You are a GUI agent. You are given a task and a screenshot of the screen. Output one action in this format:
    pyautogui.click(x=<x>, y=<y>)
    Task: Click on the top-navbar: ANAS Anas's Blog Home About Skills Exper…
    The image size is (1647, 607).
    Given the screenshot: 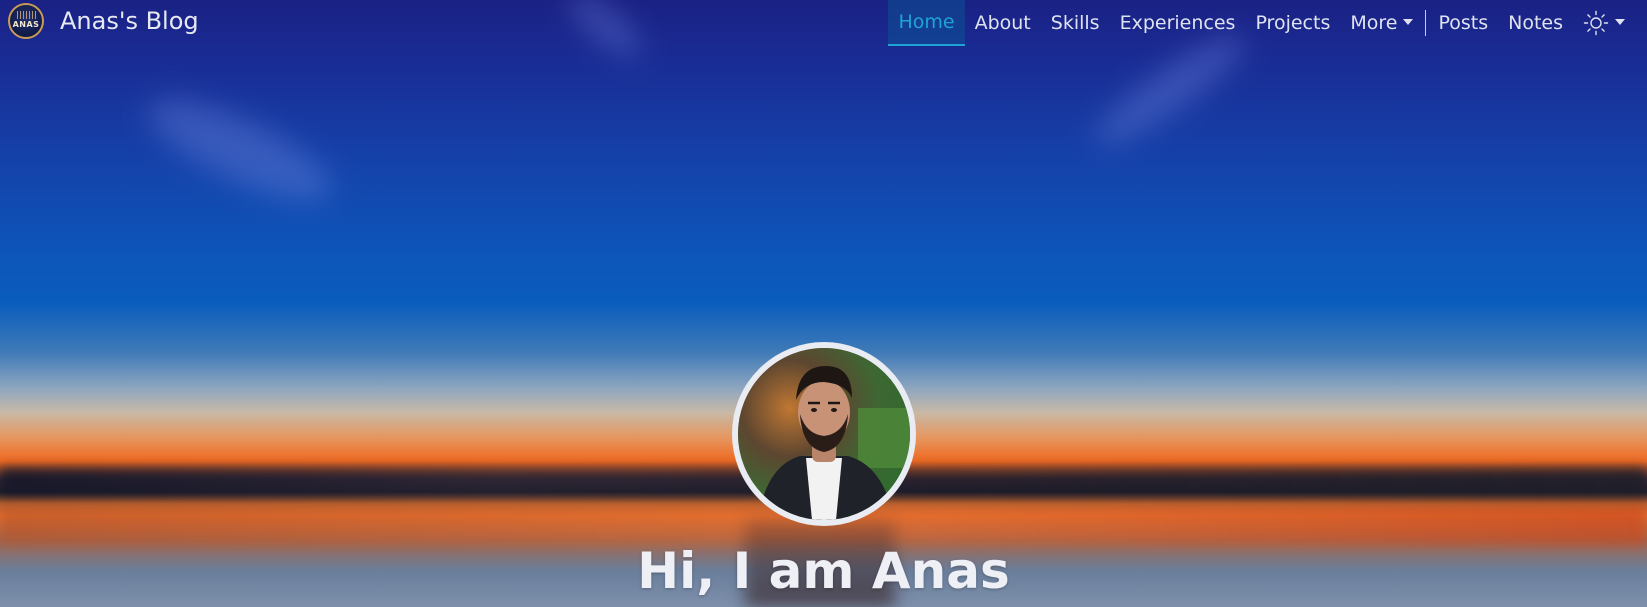 What is the action you would take?
    pyautogui.click(x=823, y=23)
    